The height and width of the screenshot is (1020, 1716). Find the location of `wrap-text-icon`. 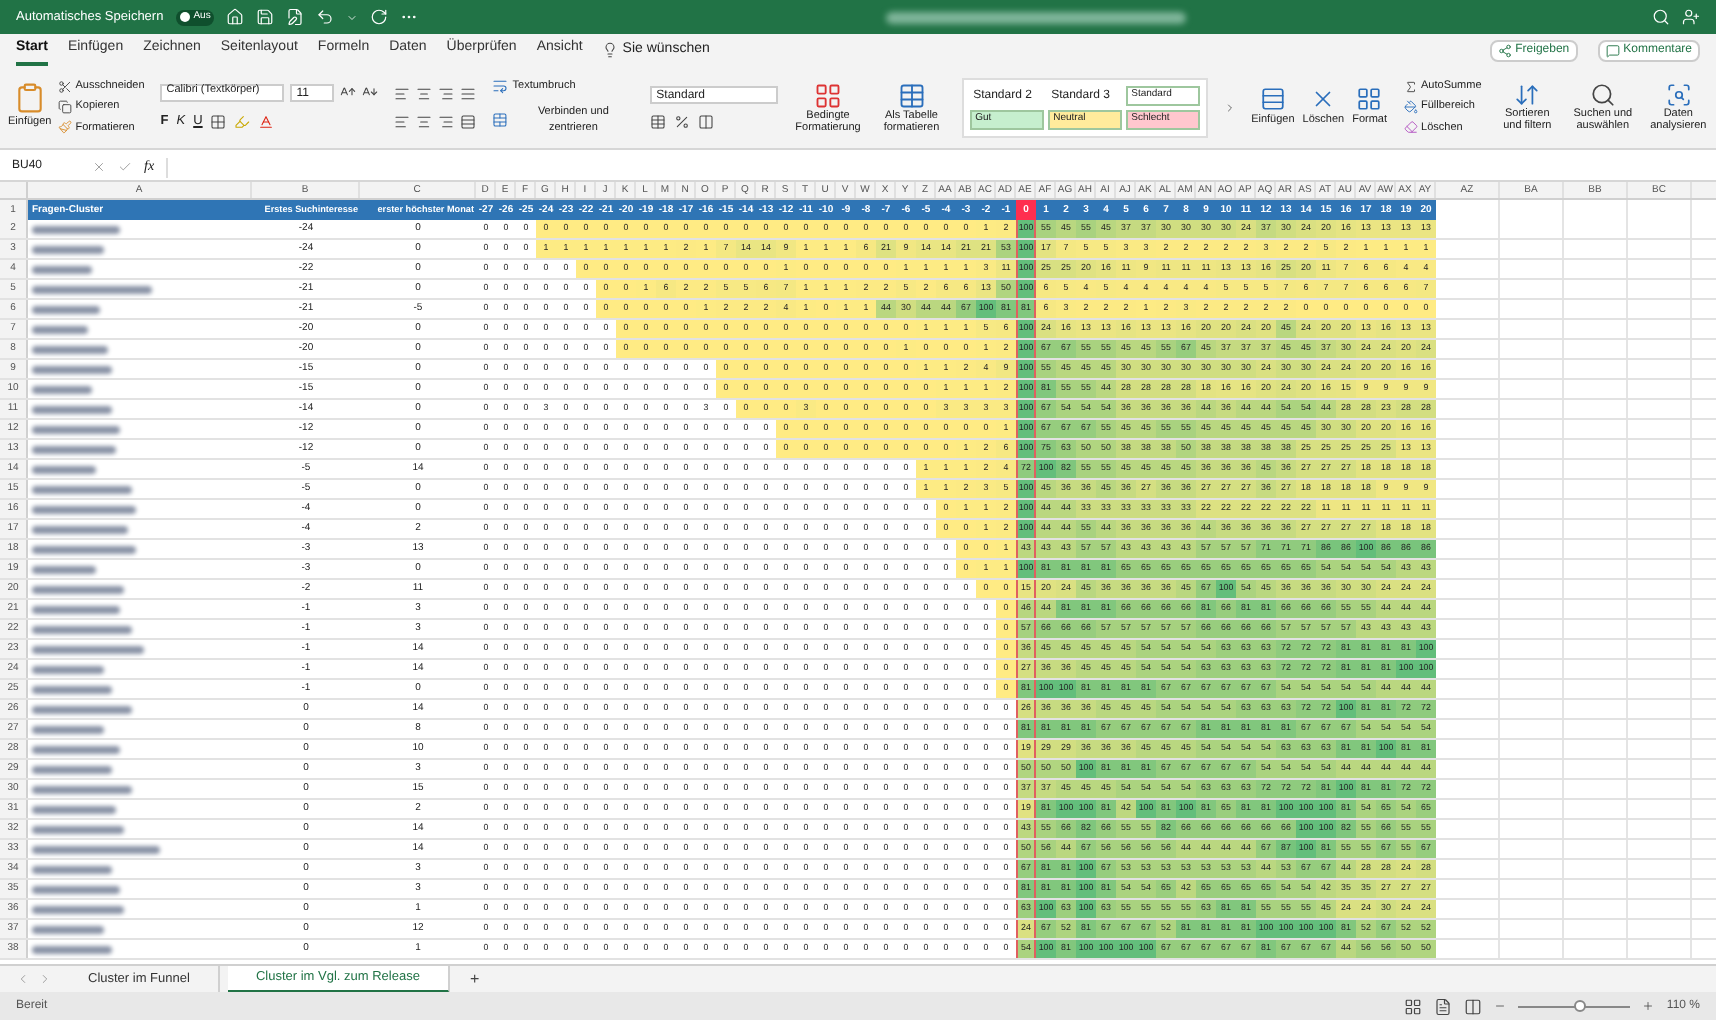

wrap-text-icon is located at coordinates (500, 85).